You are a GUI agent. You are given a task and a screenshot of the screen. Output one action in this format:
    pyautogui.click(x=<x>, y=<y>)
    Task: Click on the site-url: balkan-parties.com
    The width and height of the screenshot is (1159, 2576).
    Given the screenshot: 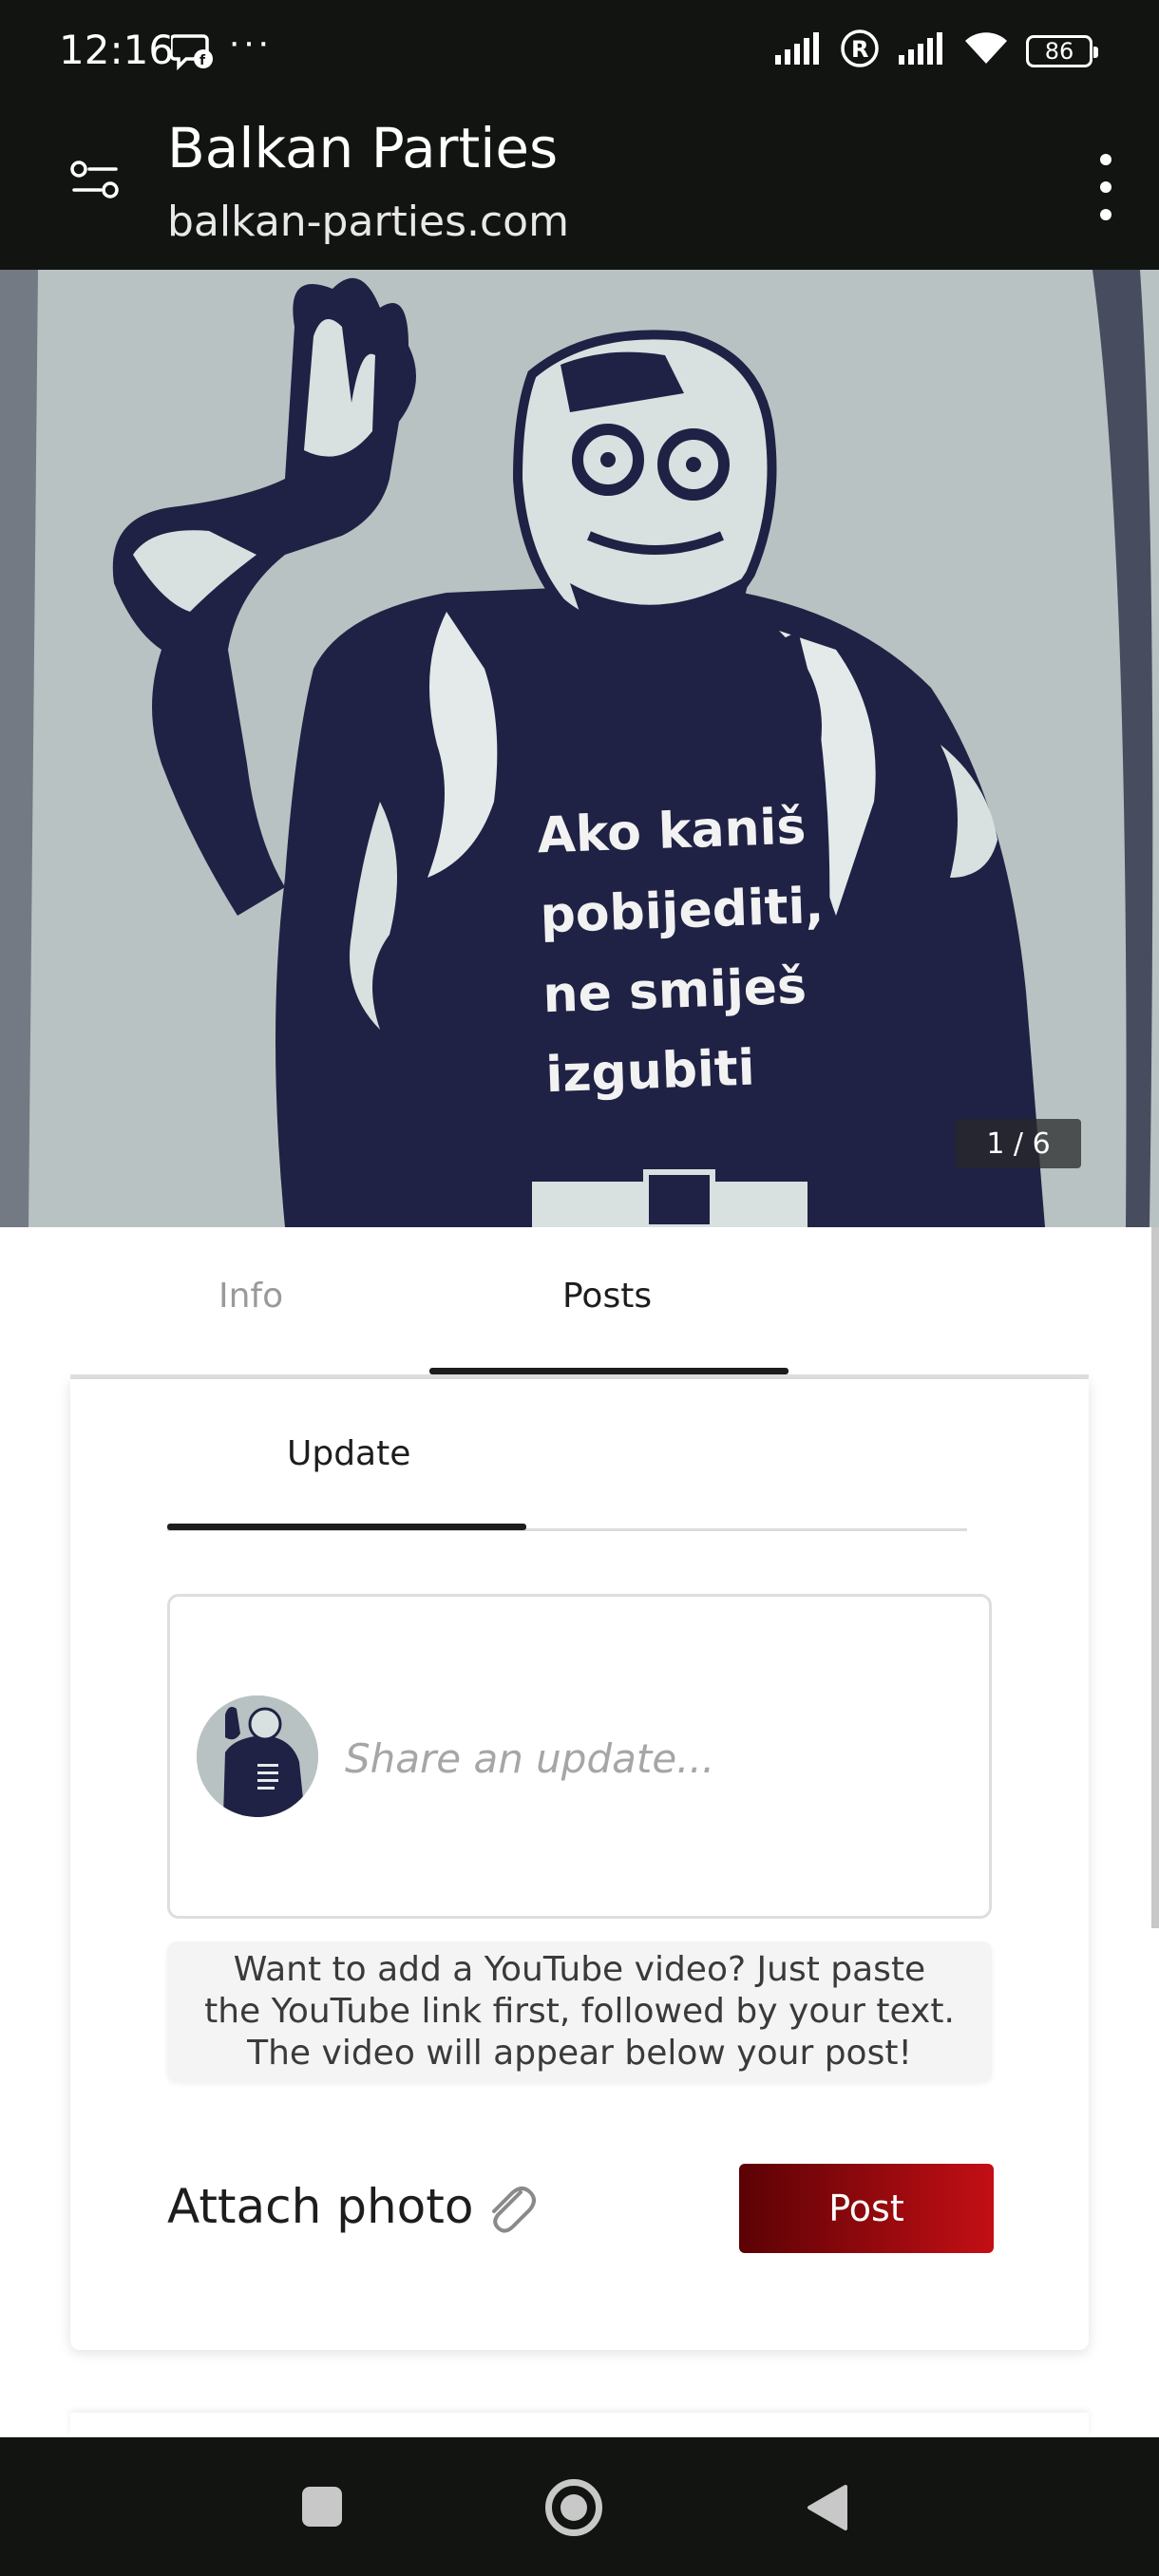 What is the action you would take?
    pyautogui.click(x=368, y=222)
    